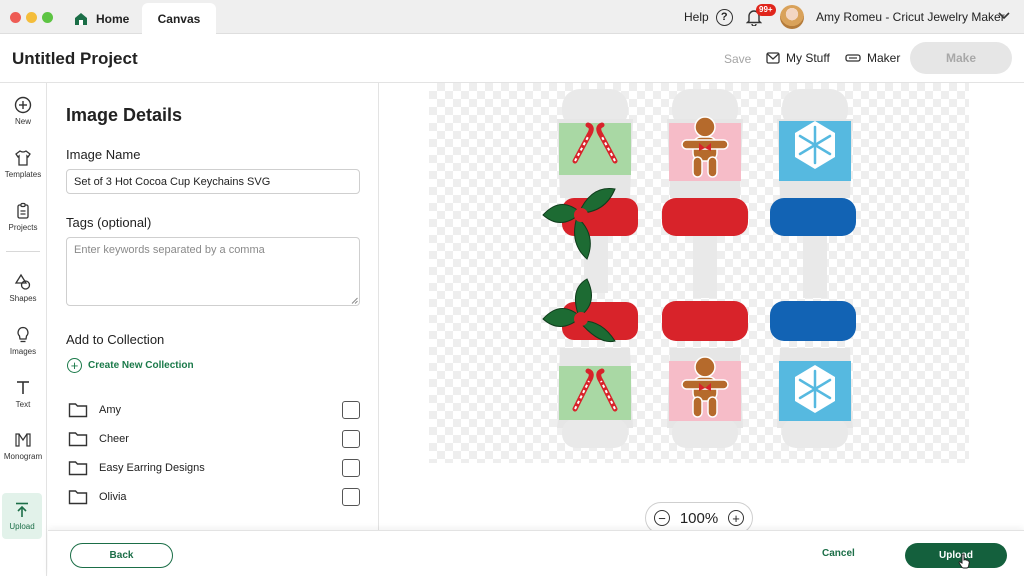 This screenshot has width=1024, height=576. I want to click on nav-new: New, so click(23, 111).